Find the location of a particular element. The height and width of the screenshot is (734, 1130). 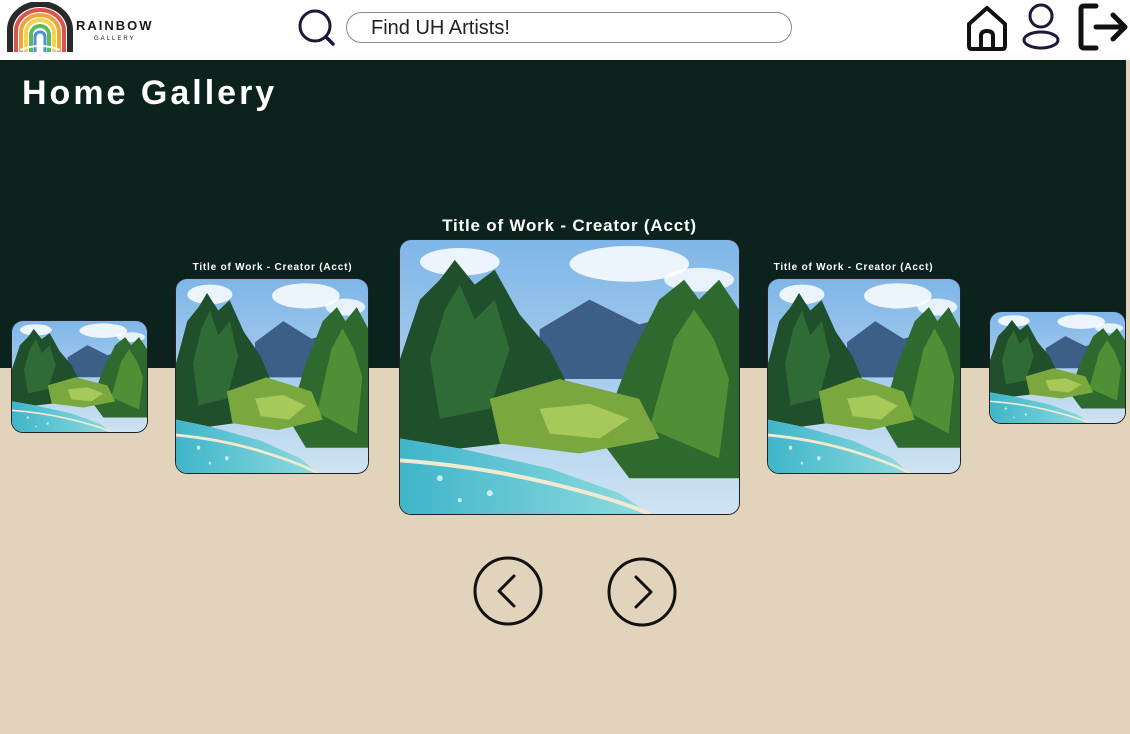

user-icon is located at coordinates (1041, 27).